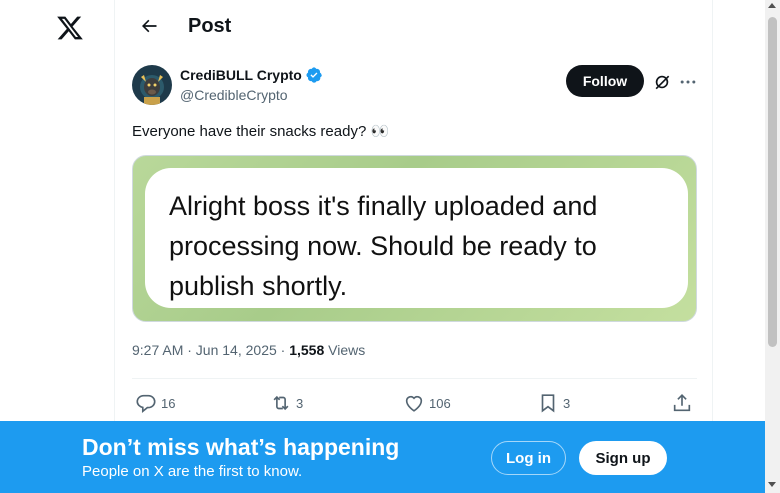  Describe the element at coordinates (241, 447) in the screenshot. I see `banner-title: Don’t miss what’s happening` at that location.